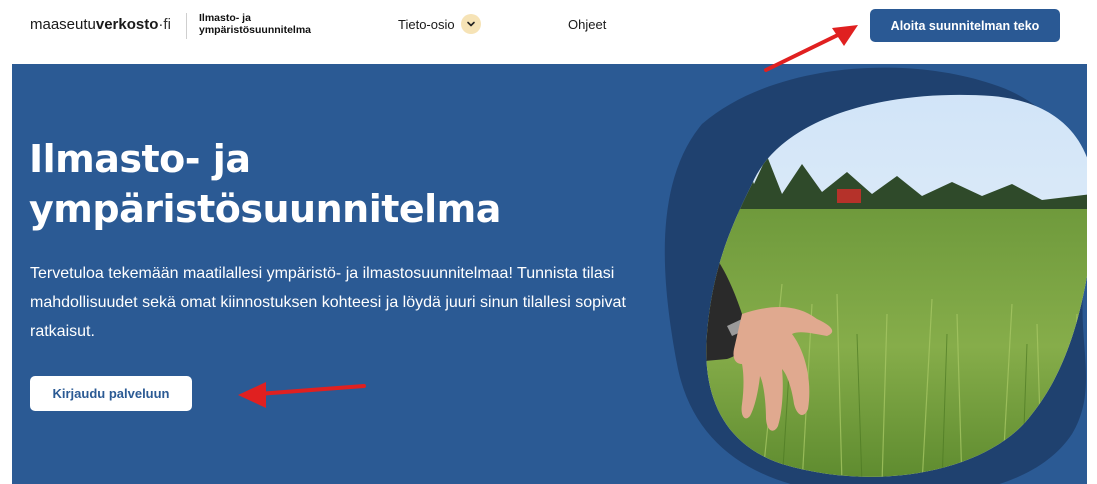  What do you see at coordinates (111, 393) in the screenshot?
I see `login-button: Kirjaudu palveluun` at bounding box center [111, 393].